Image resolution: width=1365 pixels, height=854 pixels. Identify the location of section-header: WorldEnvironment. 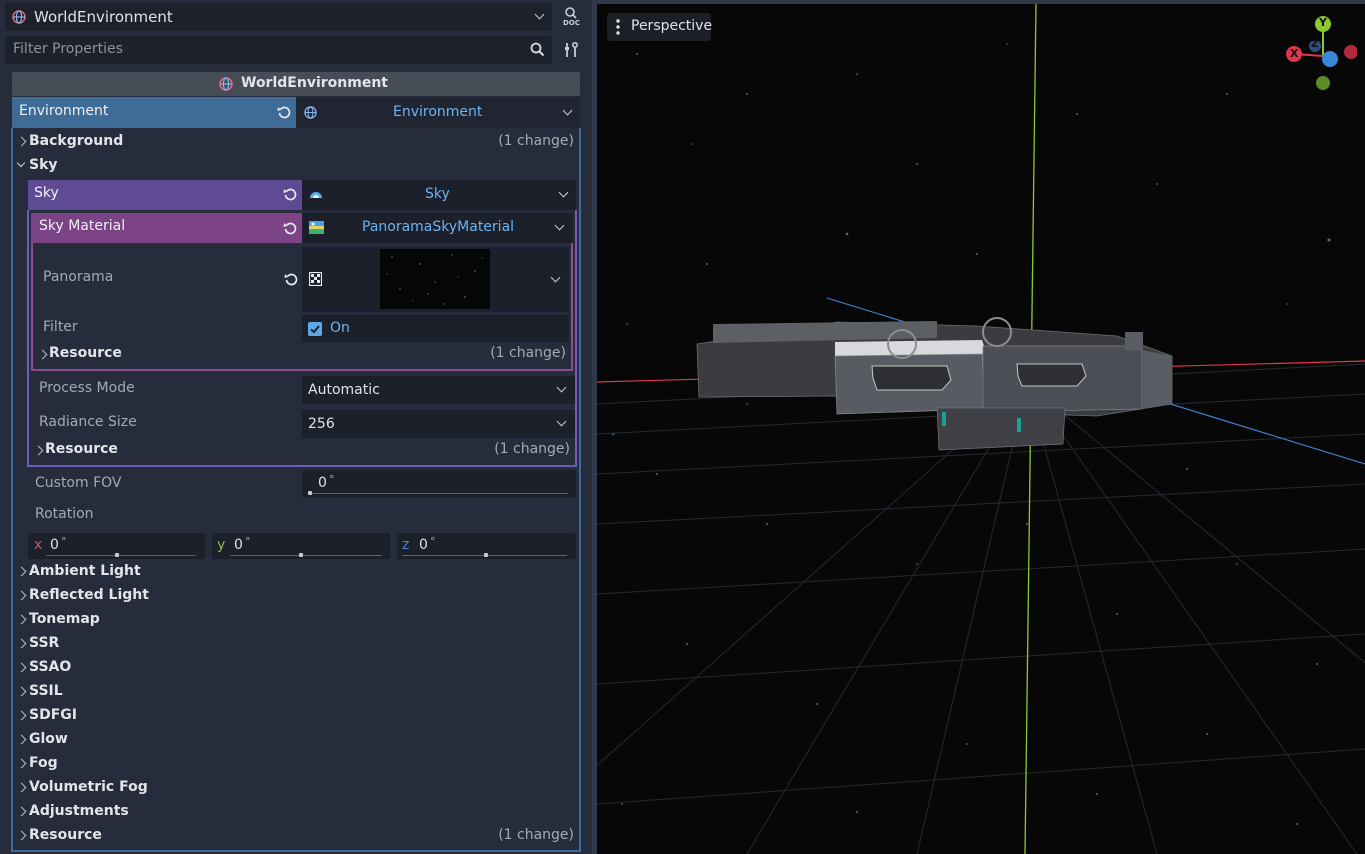
(296, 84).